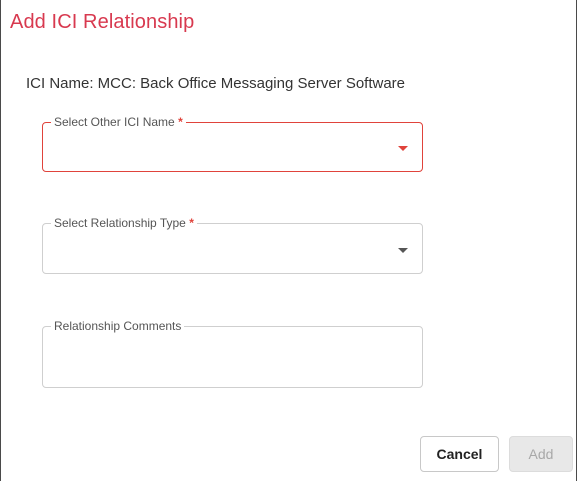 The image size is (577, 481). What do you see at coordinates (102, 22) in the screenshot?
I see `dialog-title: Add ICI Relationship` at bounding box center [102, 22].